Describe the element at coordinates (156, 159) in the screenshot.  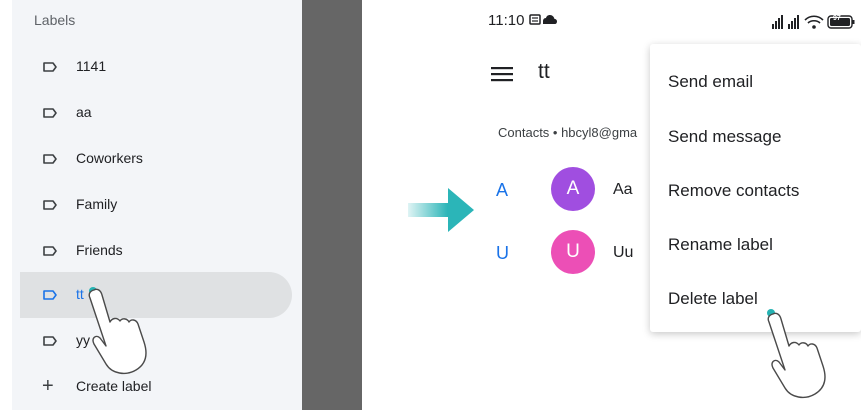
I see `label-item-coworkers: Coworkers` at that location.